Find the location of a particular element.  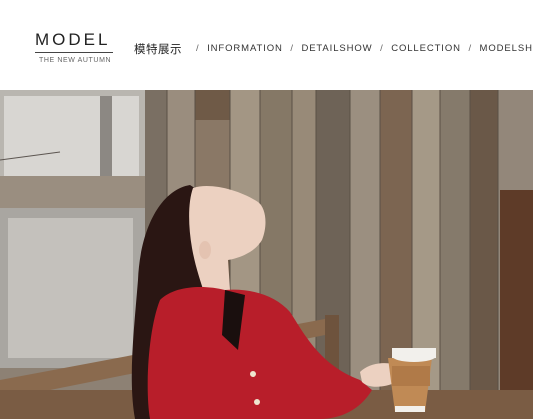

ear is located at coordinates (205, 250).